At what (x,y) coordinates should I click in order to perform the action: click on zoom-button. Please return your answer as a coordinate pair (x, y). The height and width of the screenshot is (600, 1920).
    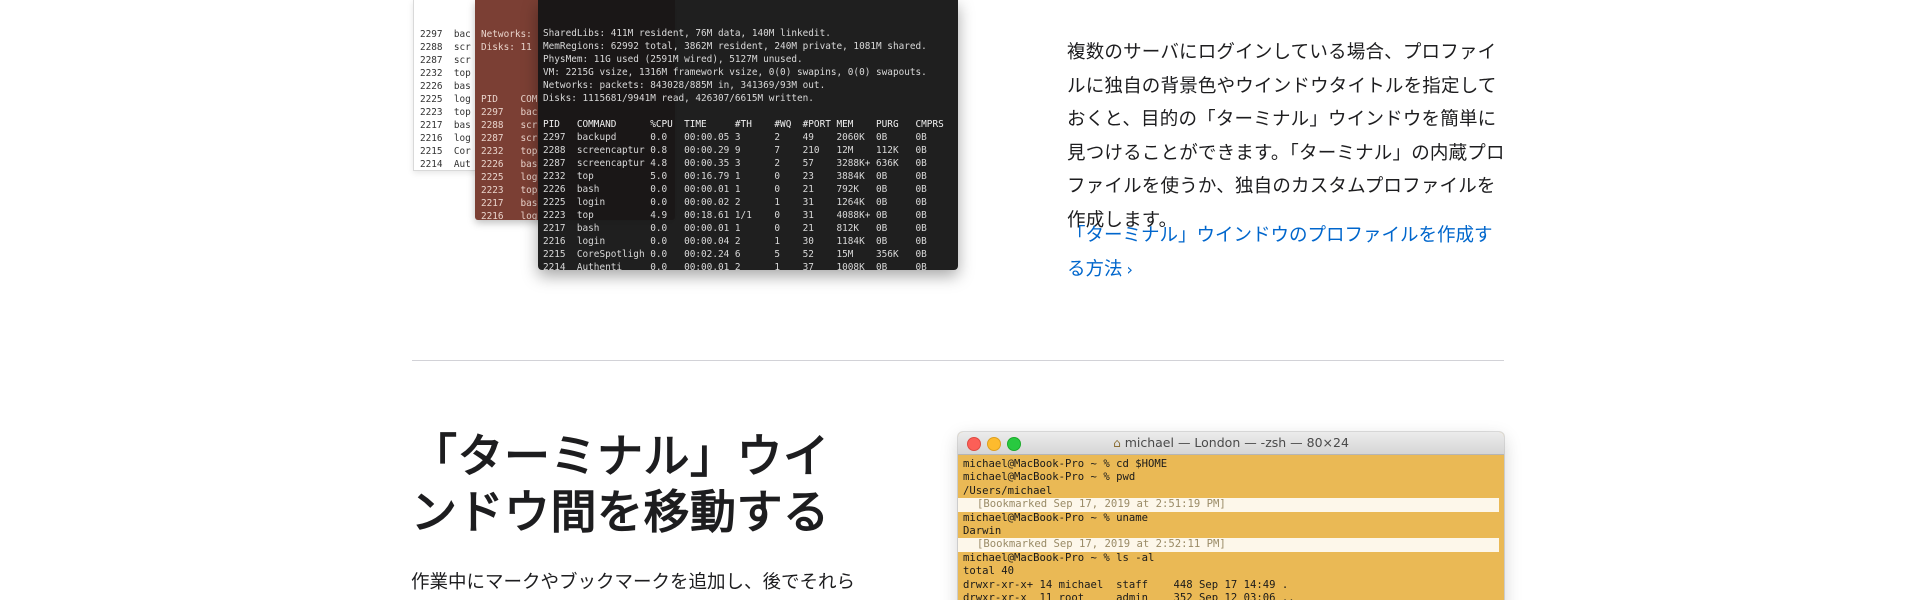
    Looking at the image, I should click on (1014, 444).